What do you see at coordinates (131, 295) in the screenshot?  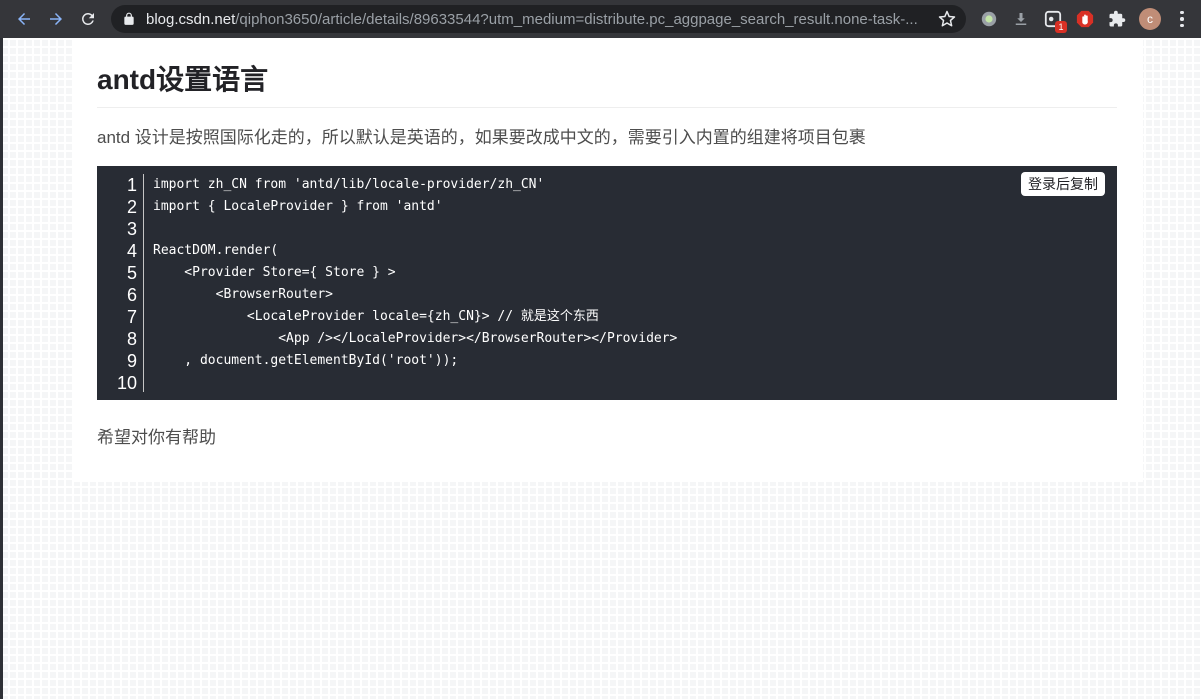 I see `line-number: 6` at bounding box center [131, 295].